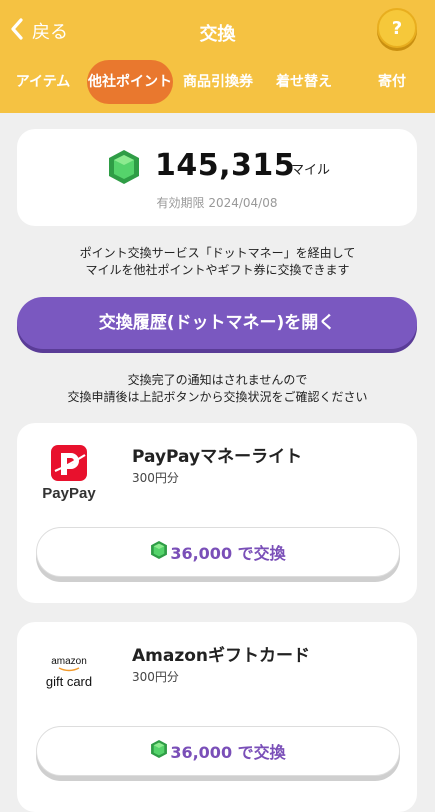  I want to click on tab-vouchers: 商品引換券, so click(218, 82).